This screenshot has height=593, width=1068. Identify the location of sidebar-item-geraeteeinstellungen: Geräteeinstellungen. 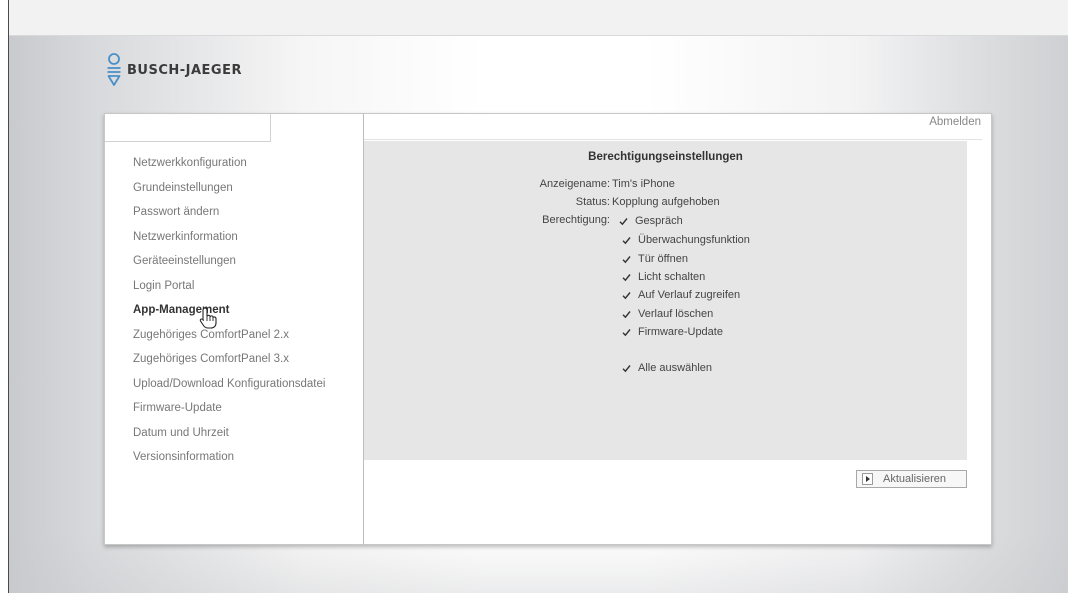
(229, 265).